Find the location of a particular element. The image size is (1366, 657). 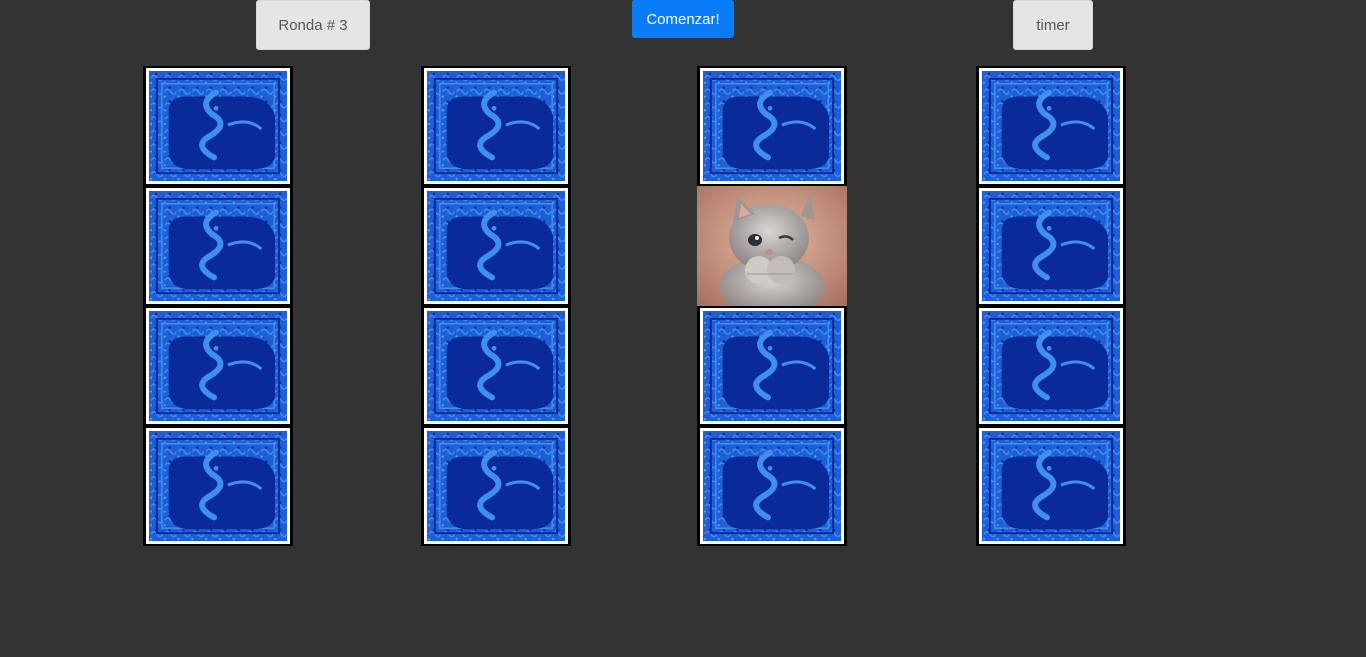

timer-button: timer is located at coordinates (1053, 25).